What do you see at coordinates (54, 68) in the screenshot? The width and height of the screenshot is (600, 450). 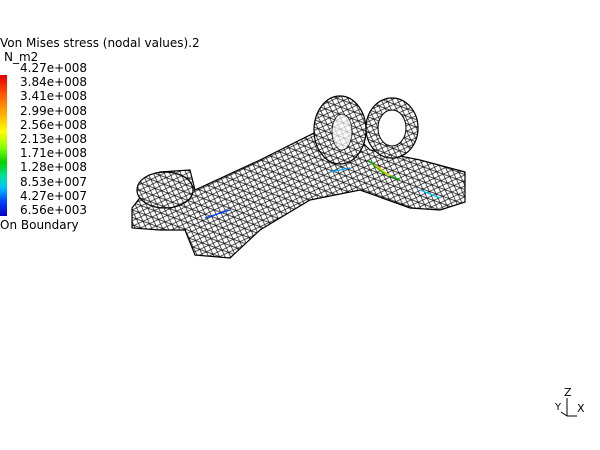 I see `legend-value: 4.27e+008` at bounding box center [54, 68].